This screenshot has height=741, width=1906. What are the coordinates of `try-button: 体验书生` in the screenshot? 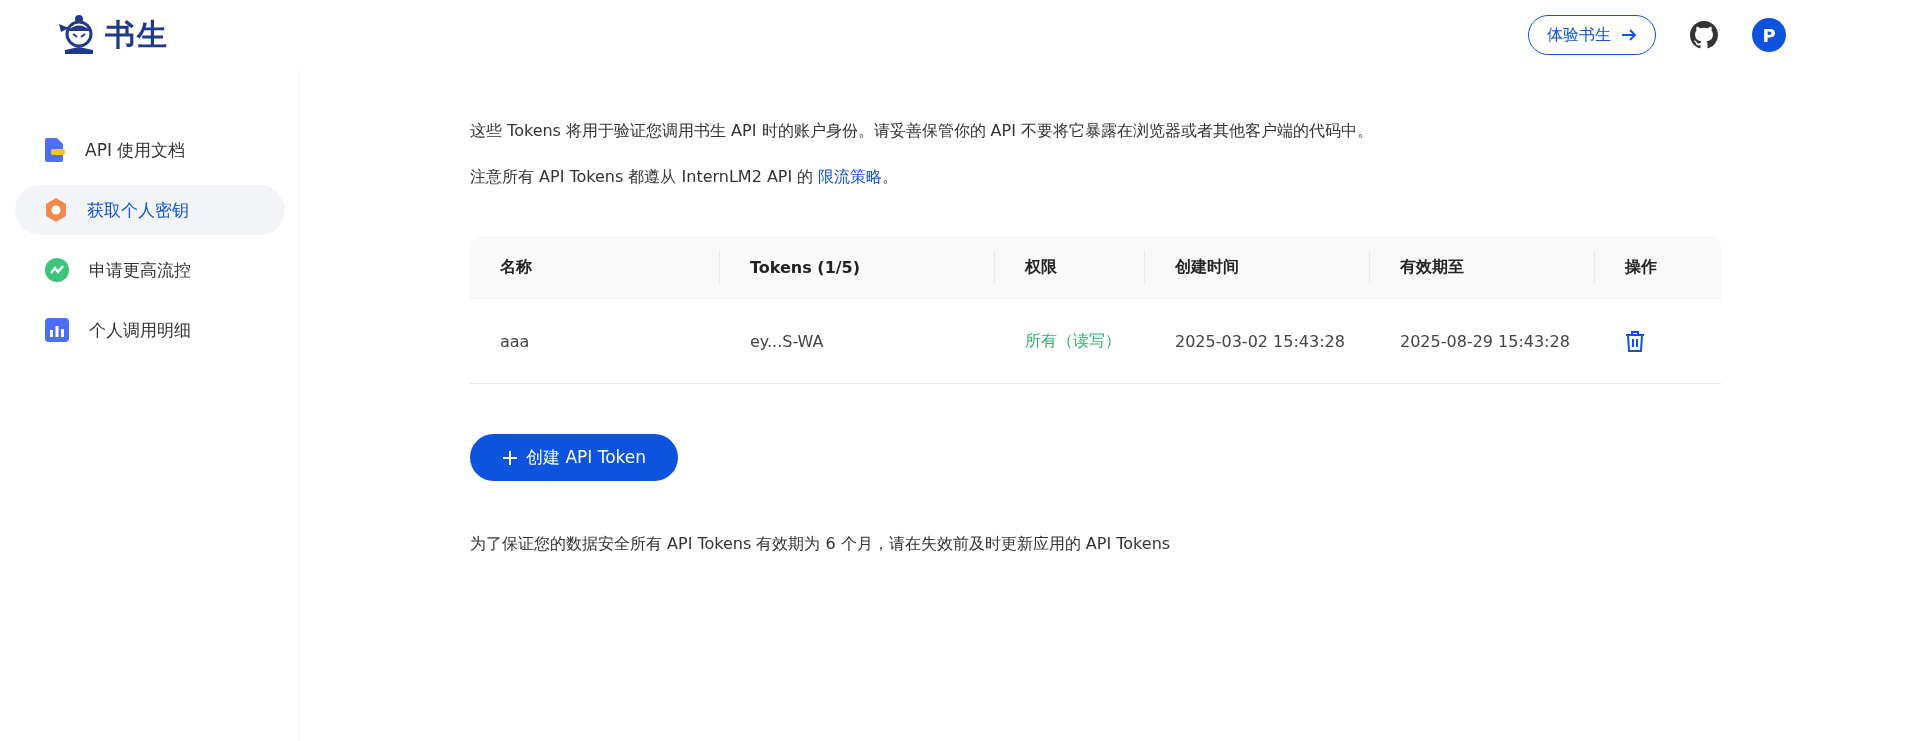 It's located at (1592, 35).